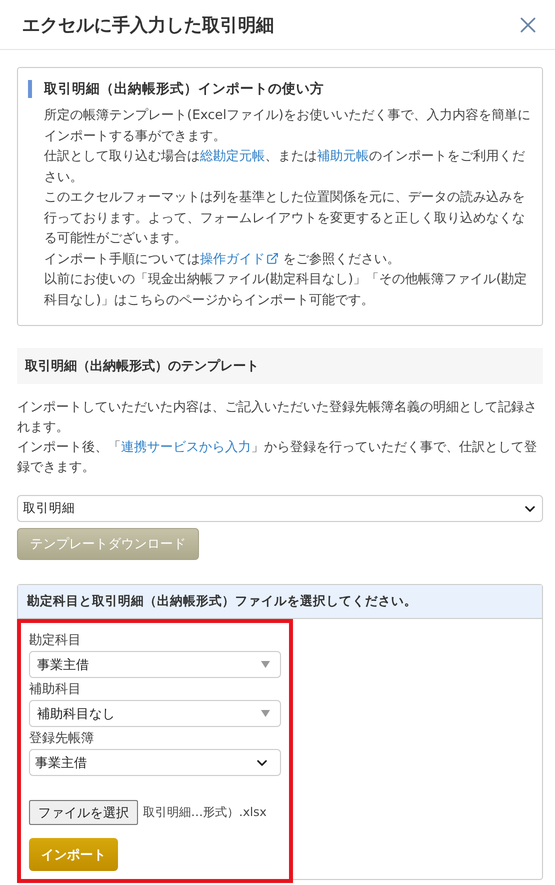 This screenshot has height=885, width=555. Describe the element at coordinates (55, 690) in the screenshot. I see `field-label: 補助科目` at that location.